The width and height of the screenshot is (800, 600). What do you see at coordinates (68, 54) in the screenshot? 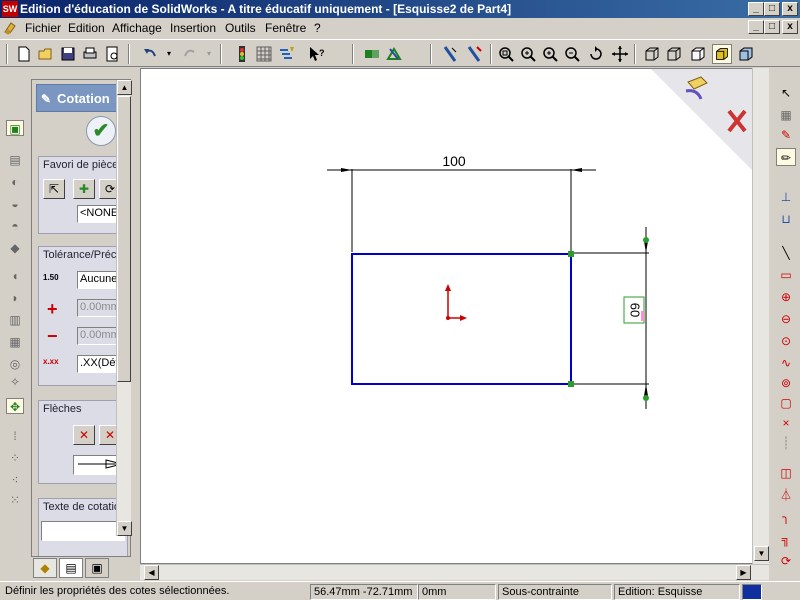
I see `save-icon` at bounding box center [68, 54].